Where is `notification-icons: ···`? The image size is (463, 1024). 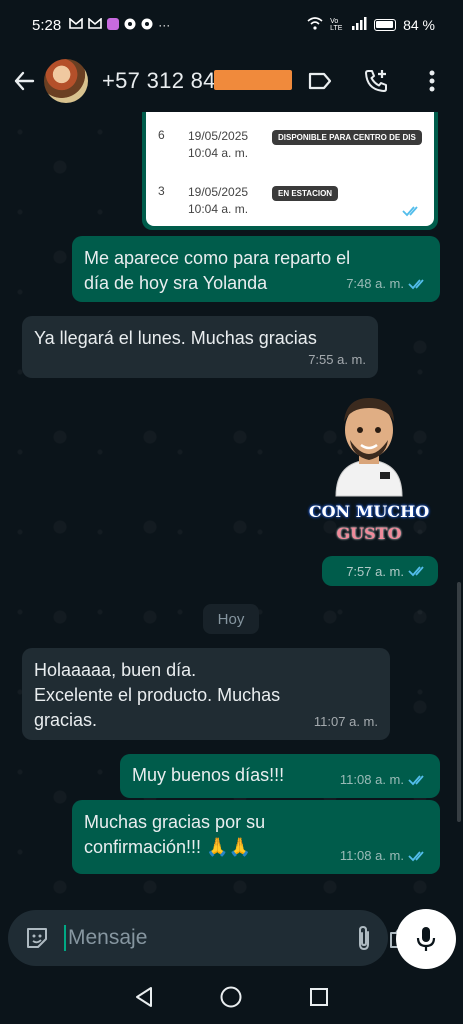
notification-icons: ··· is located at coordinates (120, 25).